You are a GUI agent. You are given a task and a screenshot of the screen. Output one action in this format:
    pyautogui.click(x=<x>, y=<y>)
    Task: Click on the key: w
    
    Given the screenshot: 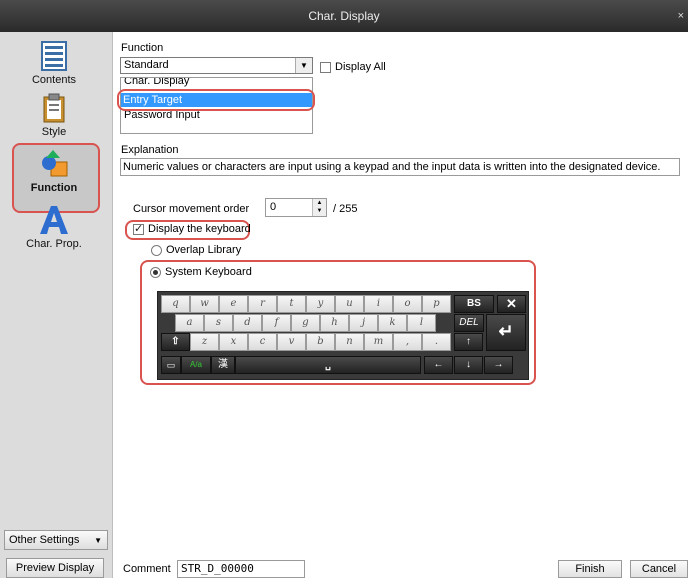 What is the action you would take?
    pyautogui.click(x=204, y=304)
    